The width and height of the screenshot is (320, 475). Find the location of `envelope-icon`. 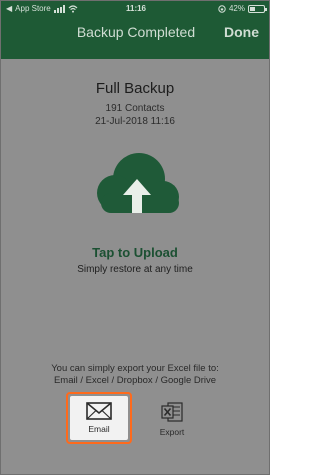

envelope-icon is located at coordinates (99, 411).